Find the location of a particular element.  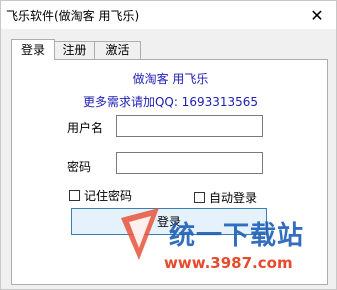

tab-login: 登录 is located at coordinates (33, 49).